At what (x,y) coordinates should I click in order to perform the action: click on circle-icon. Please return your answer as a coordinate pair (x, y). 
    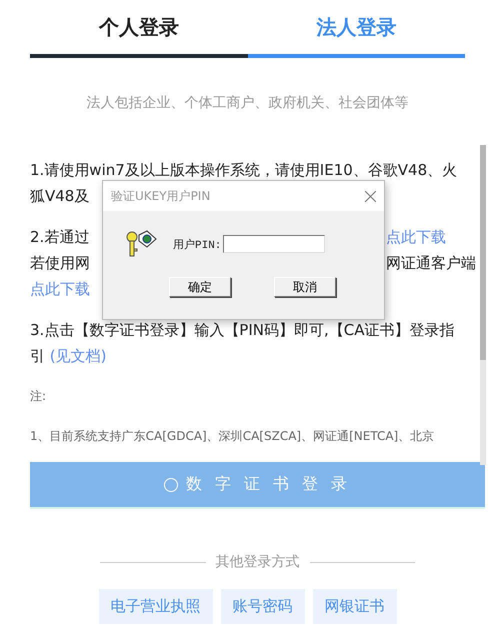
    Looking at the image, I should click on (171, 485).